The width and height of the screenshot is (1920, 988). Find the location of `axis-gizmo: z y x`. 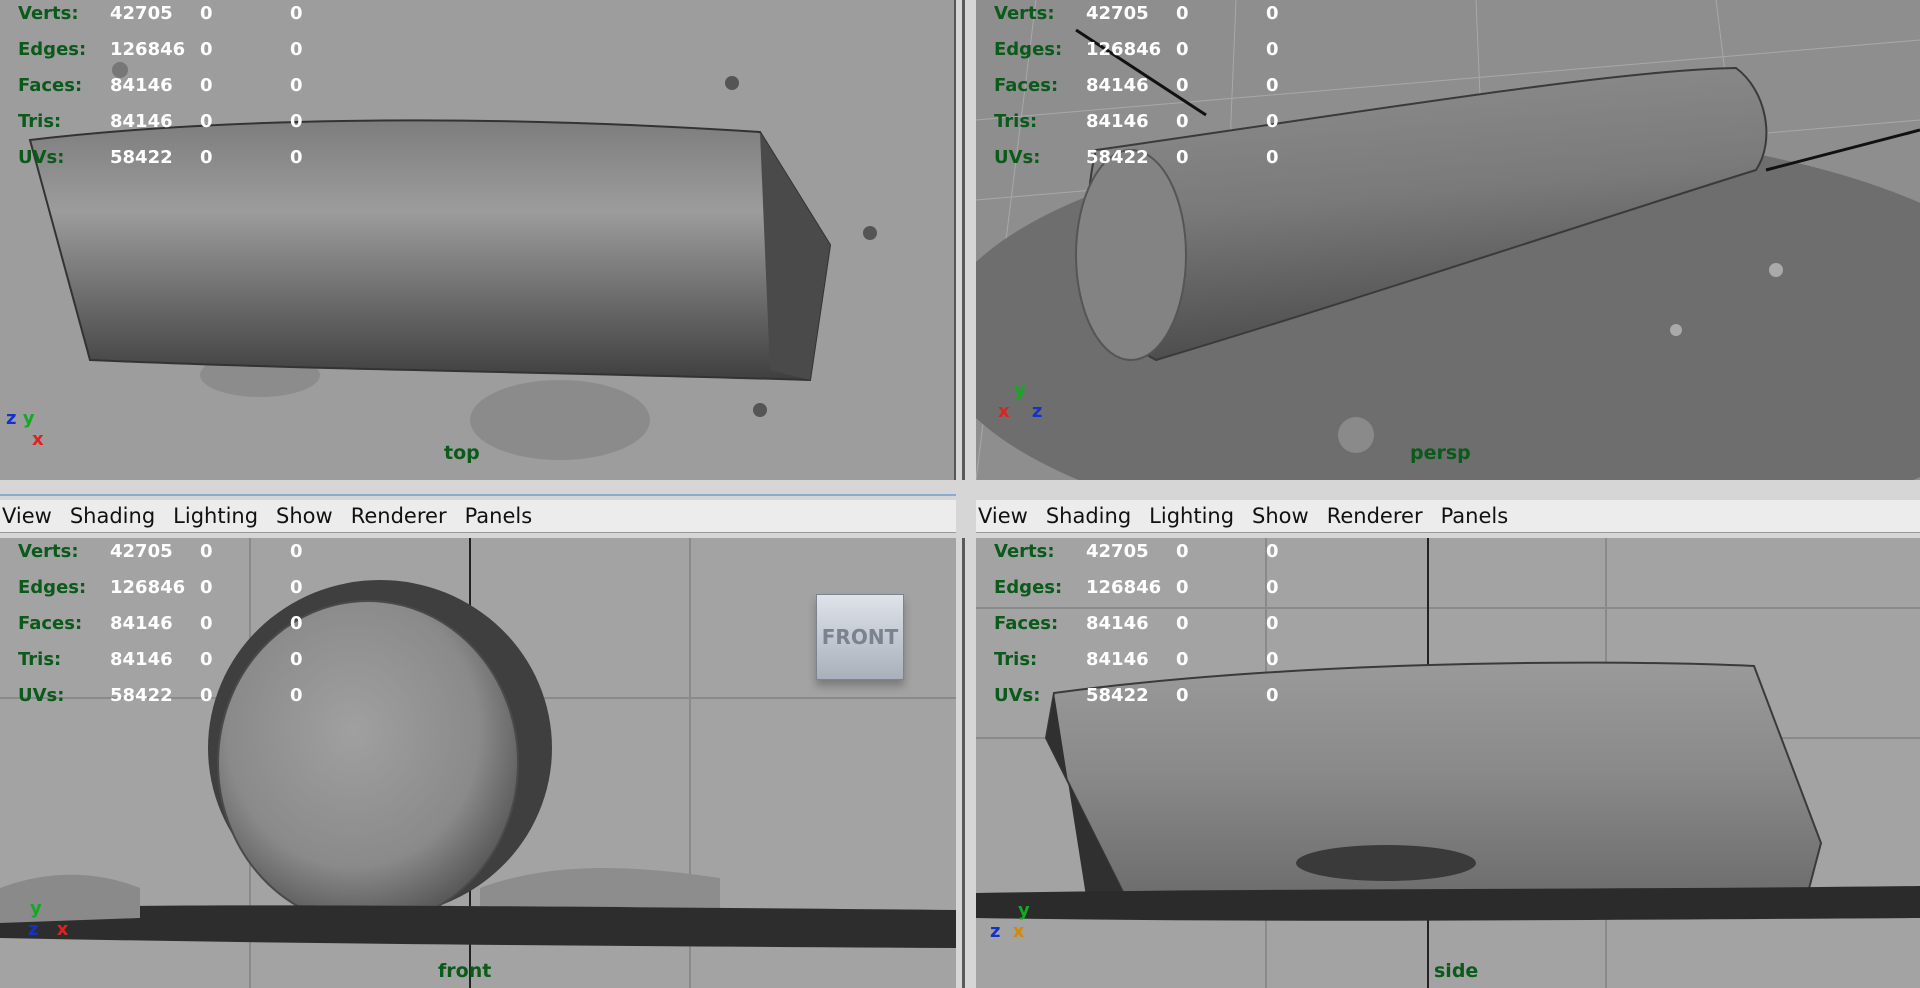

axis-gizmo: z y x is located at coordinates (25, 429).